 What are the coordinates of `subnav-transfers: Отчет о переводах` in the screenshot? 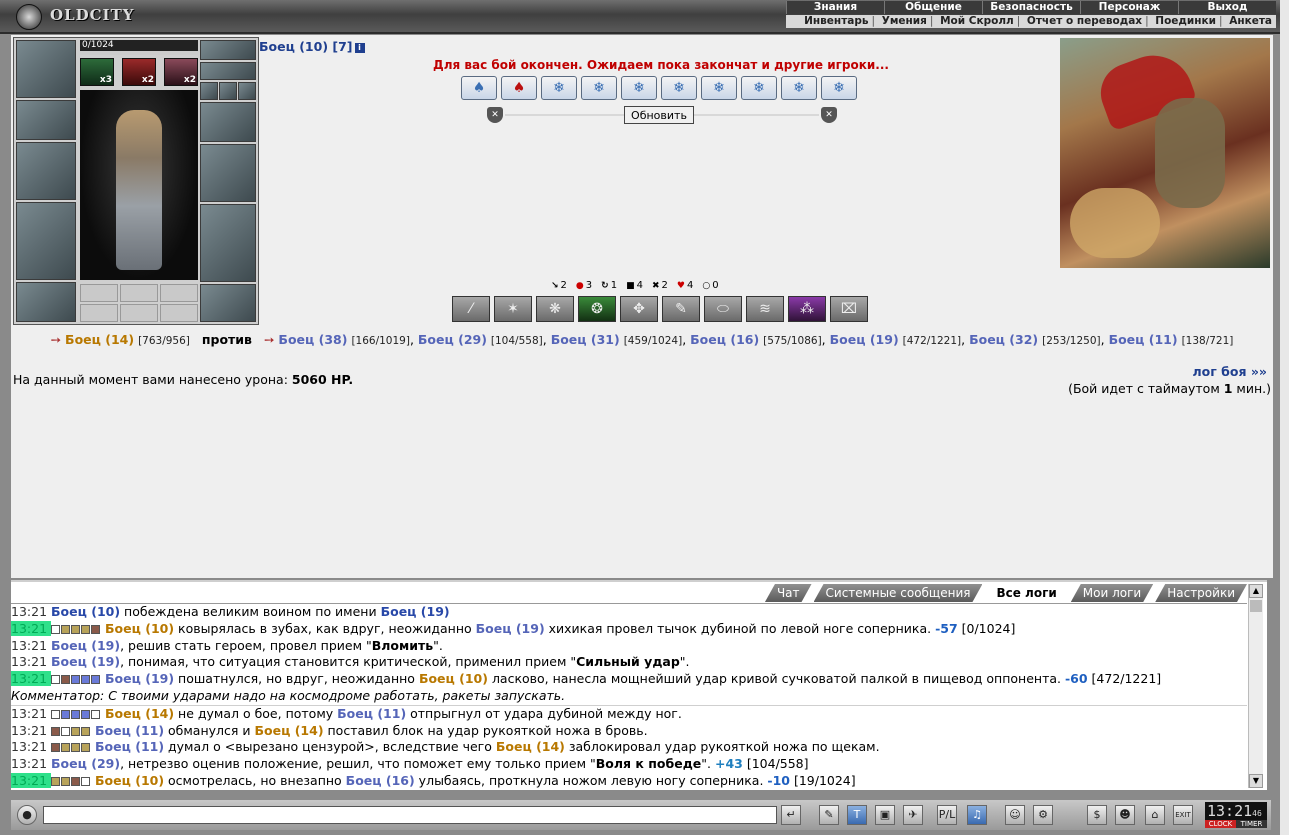 It's located at (1084, 21).